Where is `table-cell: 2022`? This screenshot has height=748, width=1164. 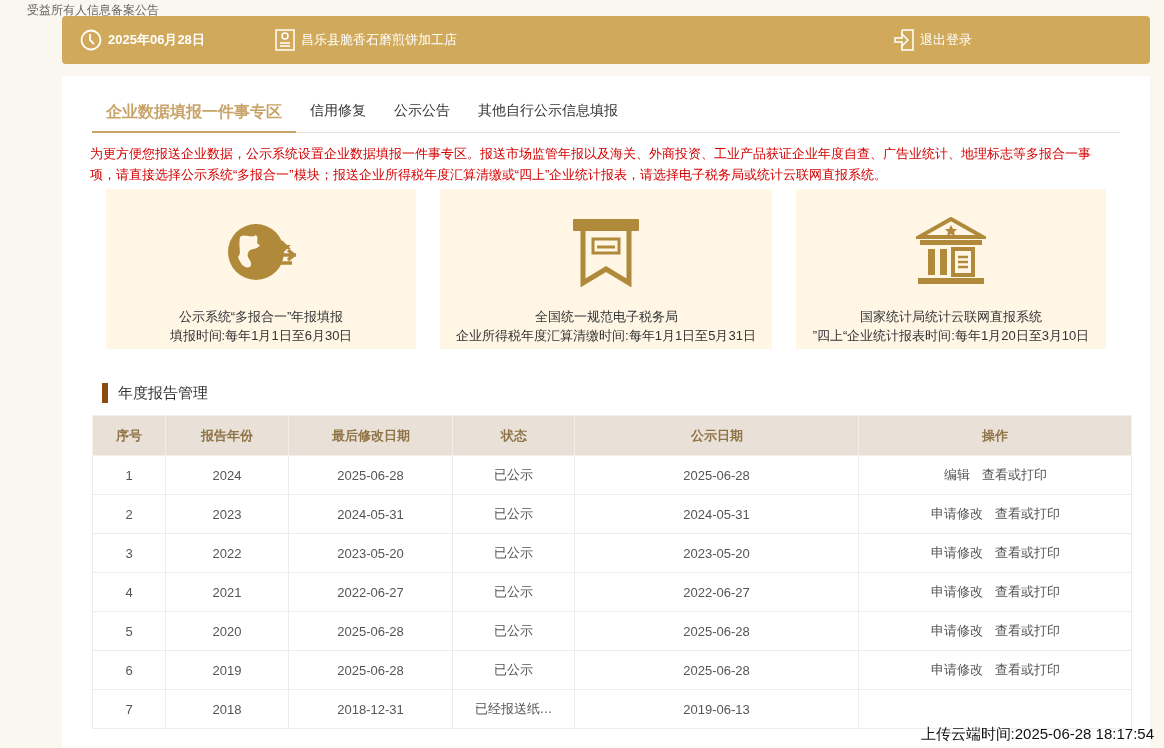 table-cell: 2022 is located at coordinates (227, 553).